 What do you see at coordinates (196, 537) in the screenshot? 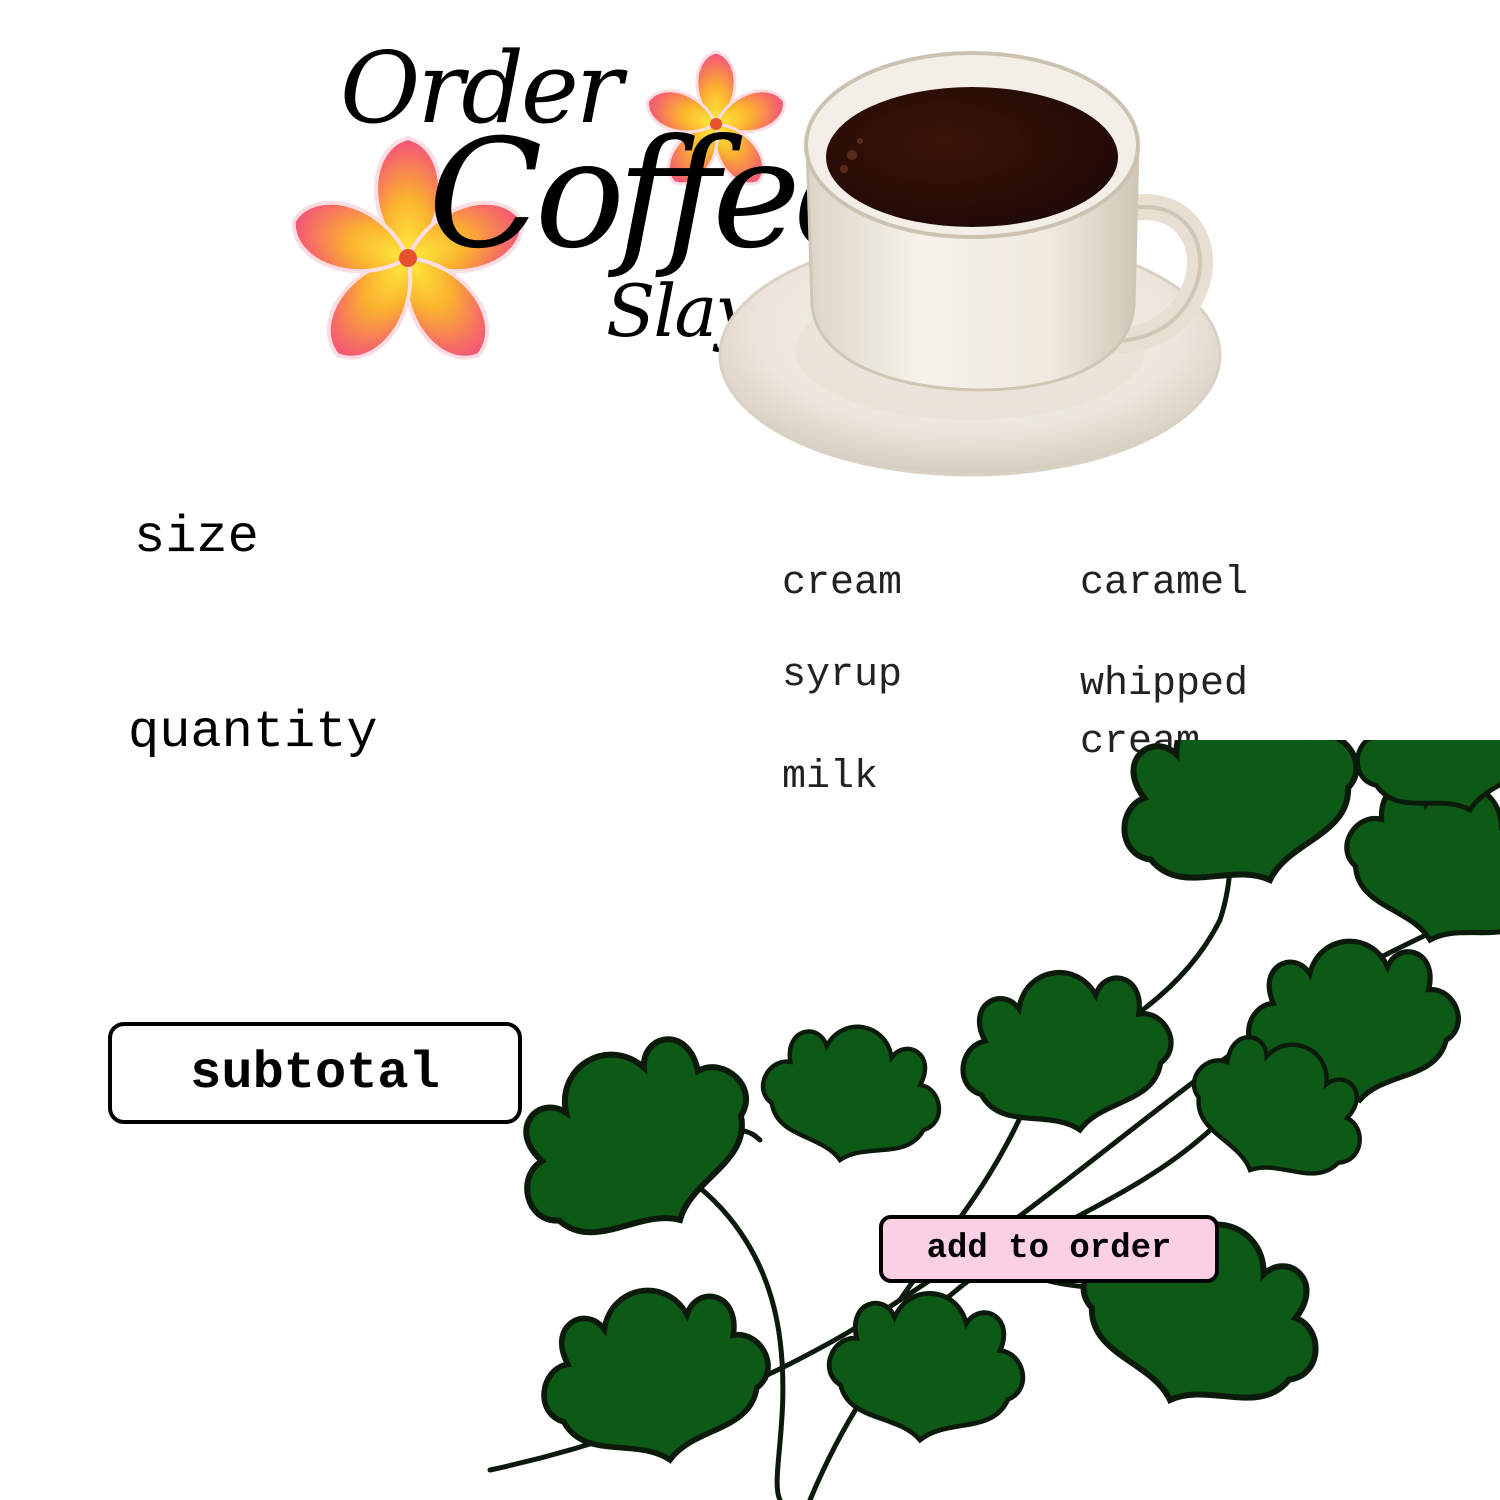
I see `size-label: size` at bounding box center [196, 537].